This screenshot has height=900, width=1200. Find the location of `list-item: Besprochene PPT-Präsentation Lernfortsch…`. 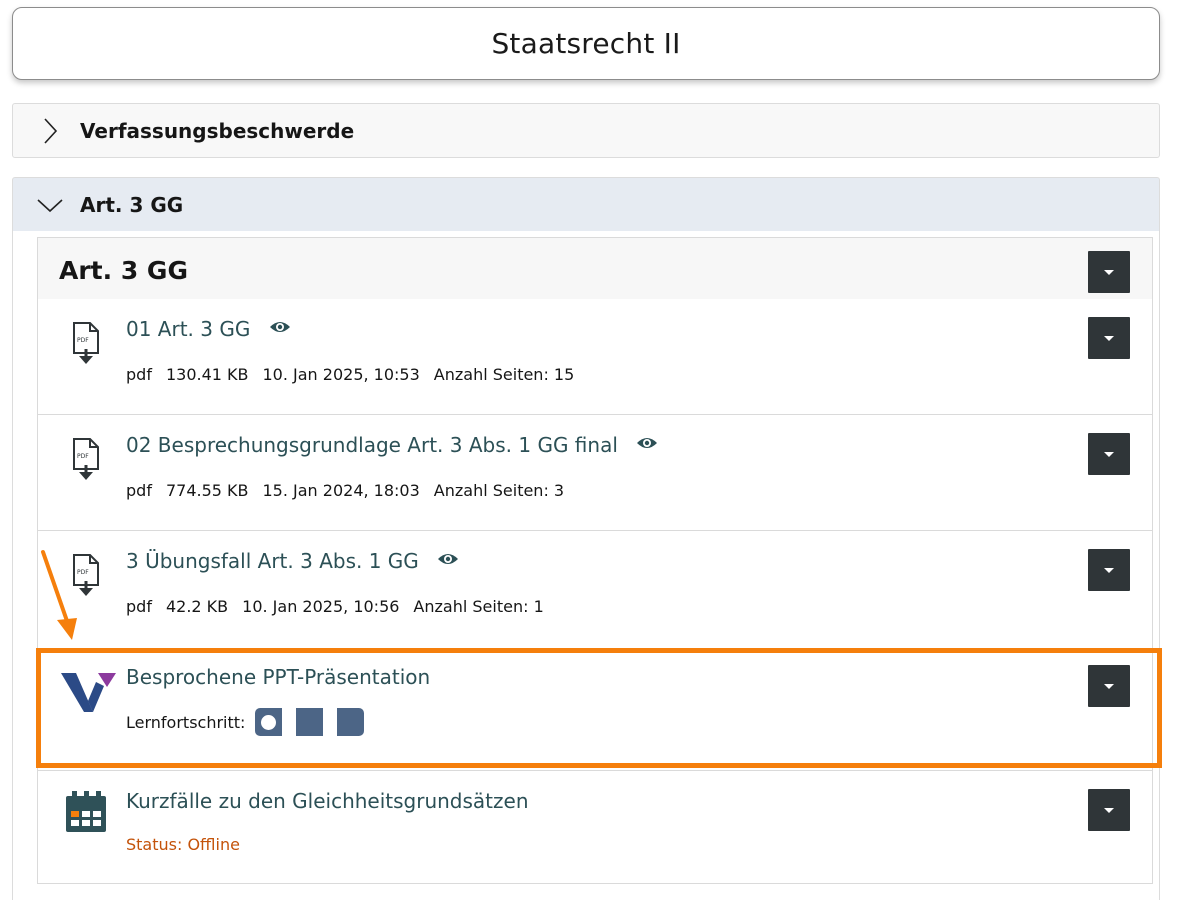

list-item: Besprochene PPT-Präsentation Lernfortsch… is located at coordinates (595, 709).